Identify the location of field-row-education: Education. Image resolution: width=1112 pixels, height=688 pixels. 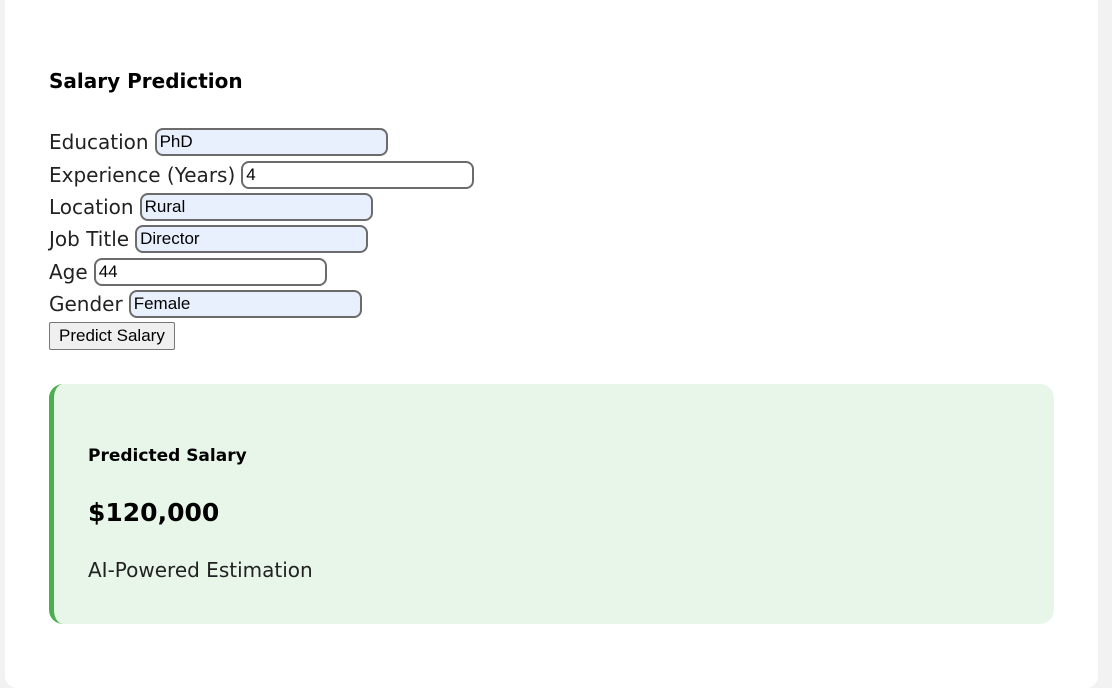
(261, 142).